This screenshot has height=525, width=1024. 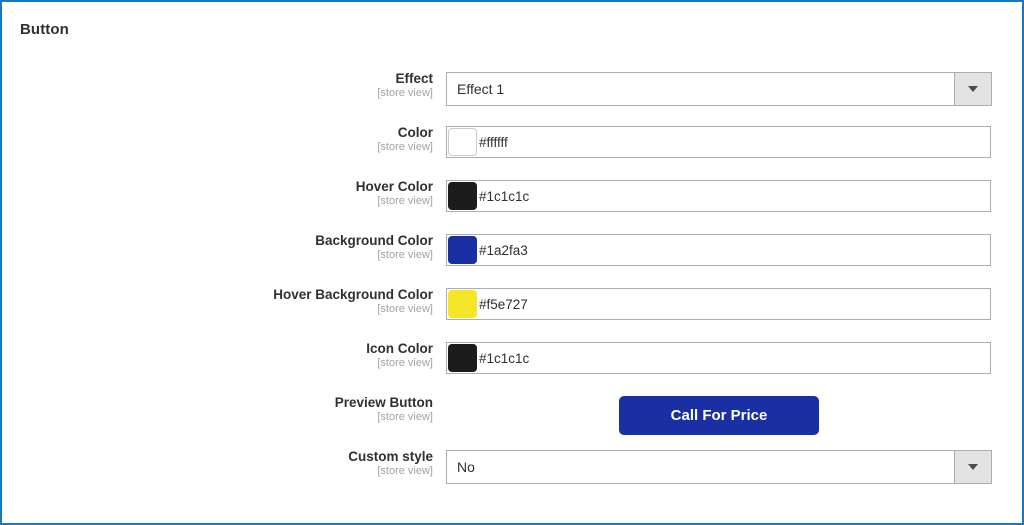 I want to click on field-scope-custom-style: [store view], so click(x=405, y=471).